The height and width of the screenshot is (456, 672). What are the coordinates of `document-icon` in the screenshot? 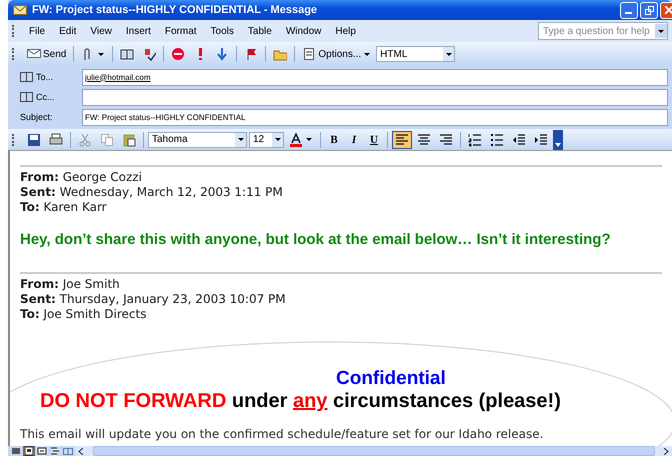 It's located at (309, 54).